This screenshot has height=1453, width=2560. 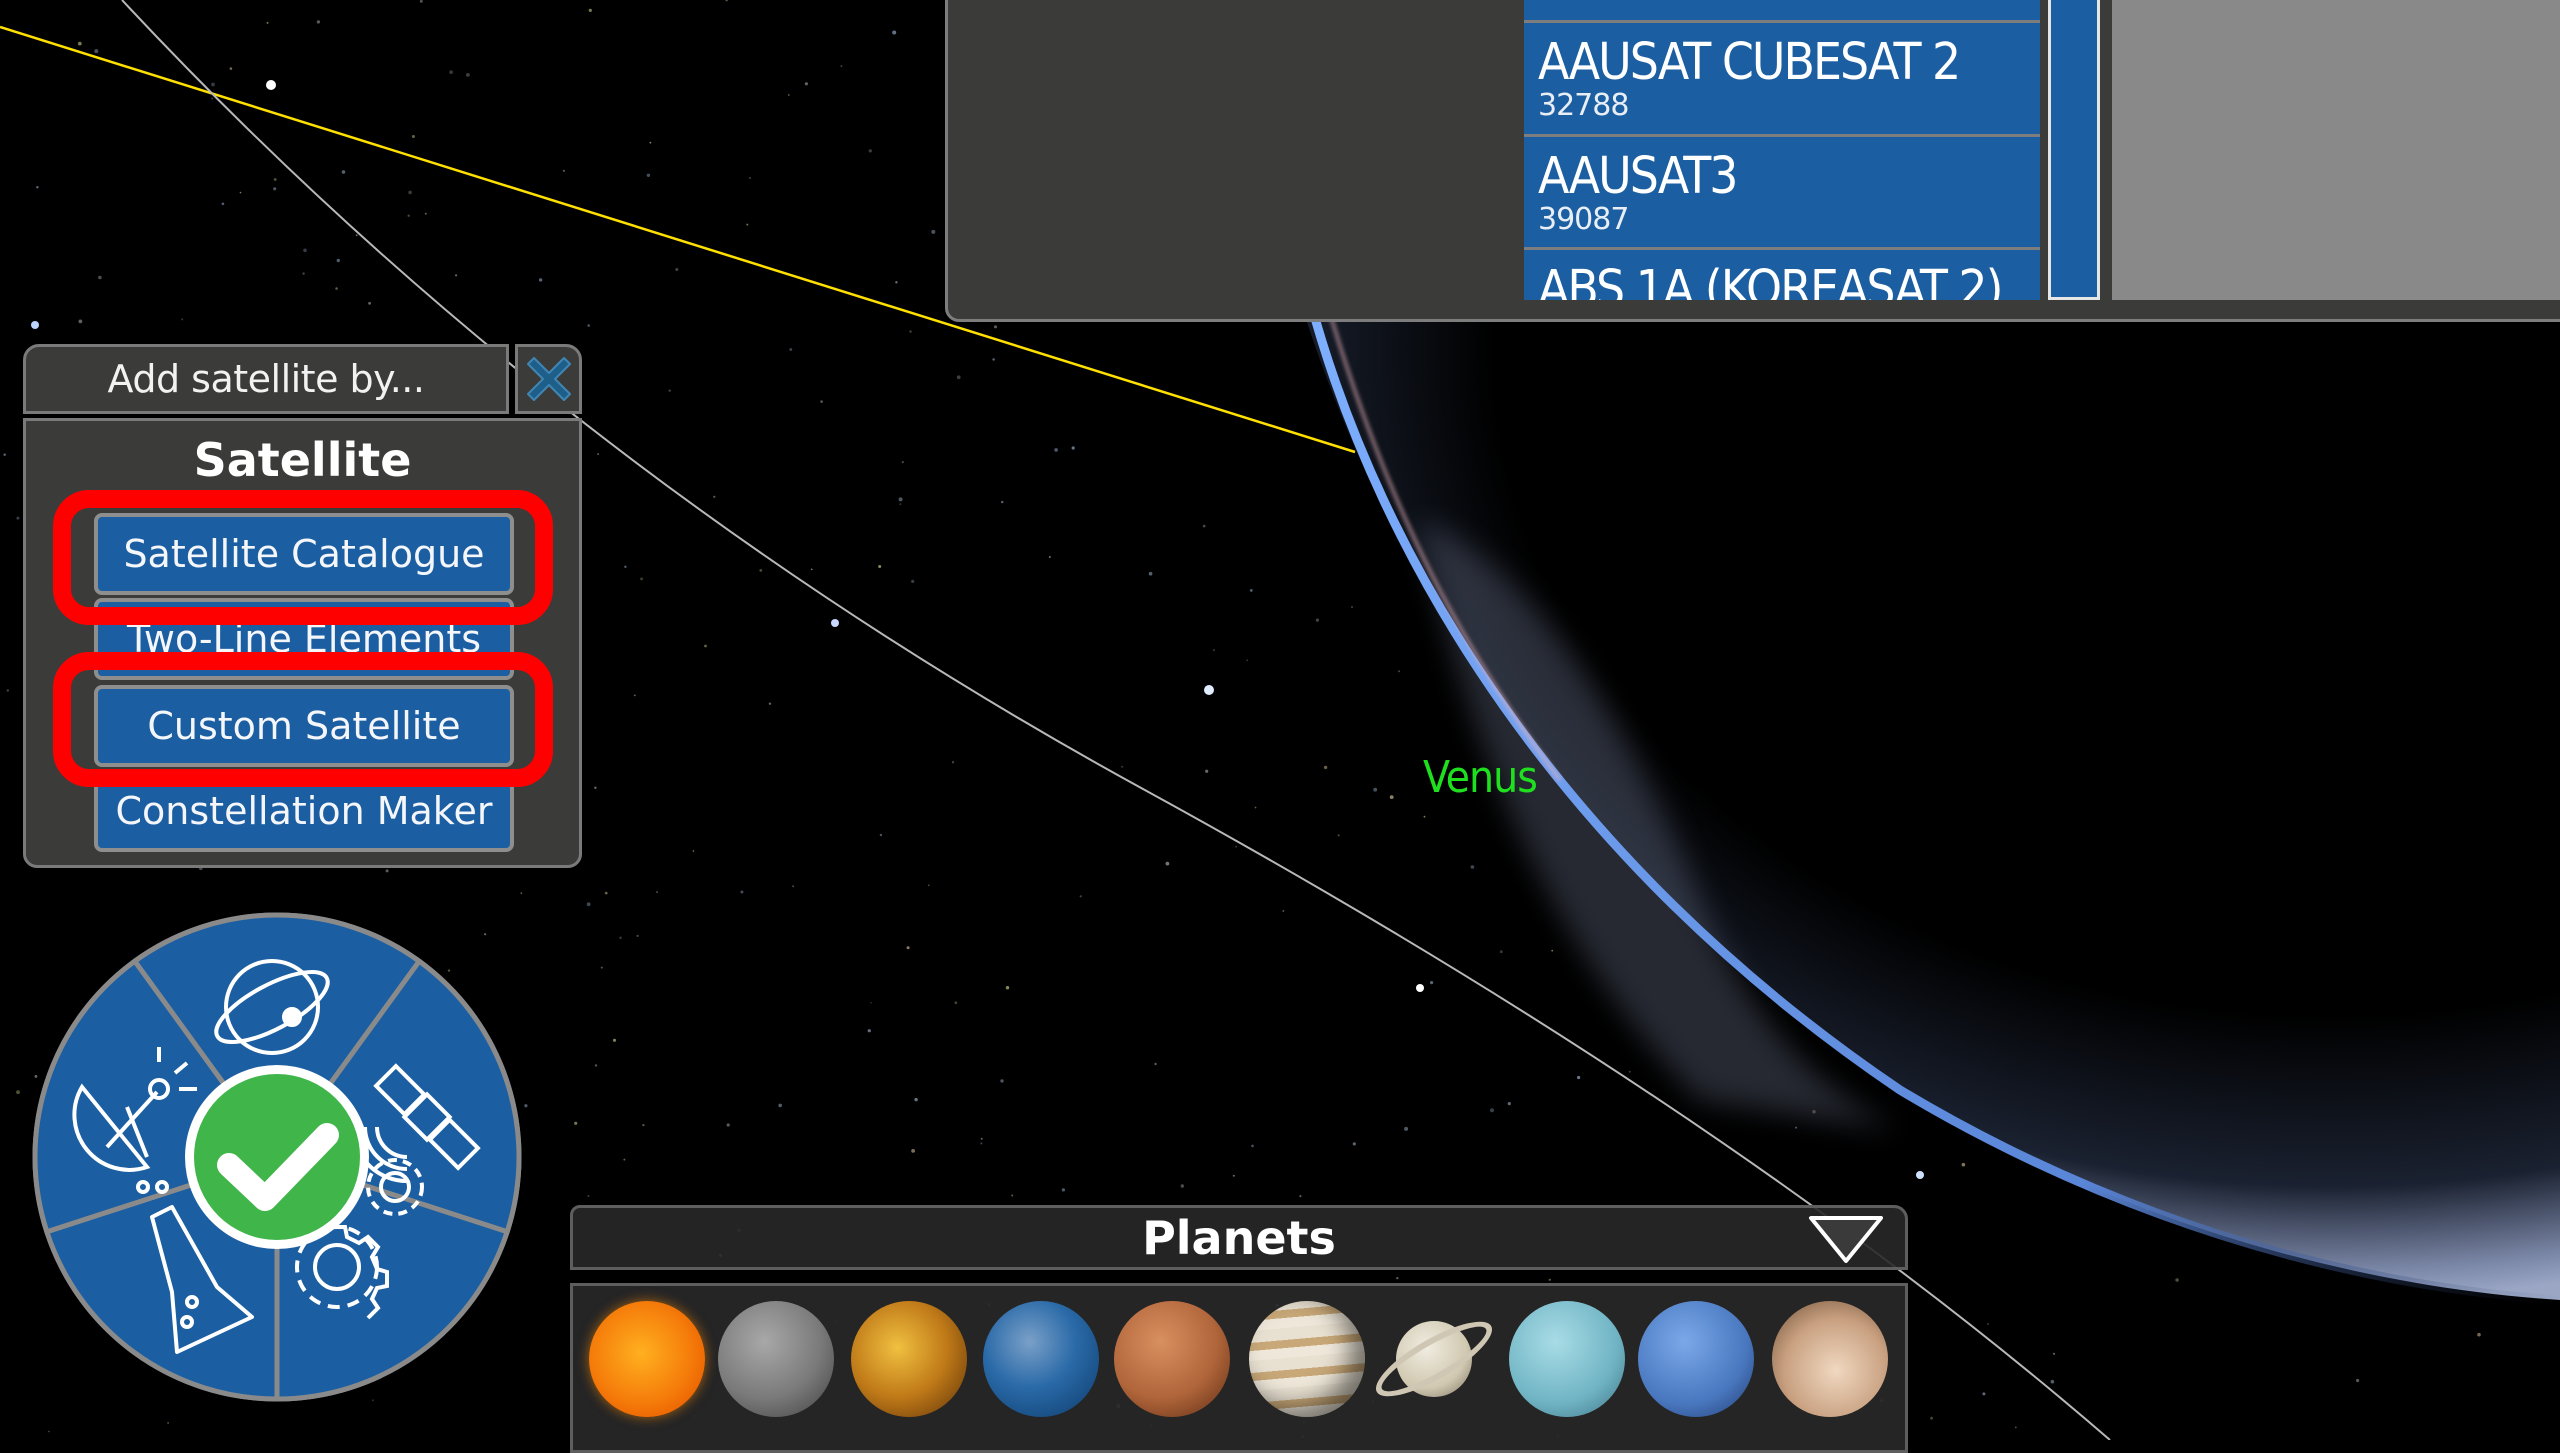 What do you see at coordinates (1749, 62) in the screenshot?
I see `satellite-name: AAUSAT CUBESAT 2` at bounding box center [1749, 62].